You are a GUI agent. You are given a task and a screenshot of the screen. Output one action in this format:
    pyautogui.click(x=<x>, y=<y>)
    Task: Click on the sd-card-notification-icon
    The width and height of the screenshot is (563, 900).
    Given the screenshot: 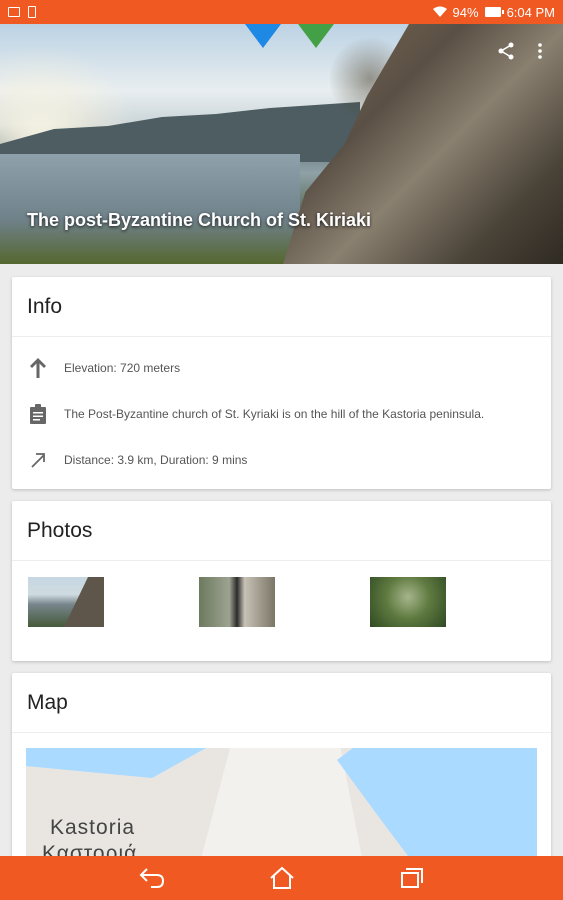 What is the action you would take?
    pyautogui.click(x=32, y=12)
    